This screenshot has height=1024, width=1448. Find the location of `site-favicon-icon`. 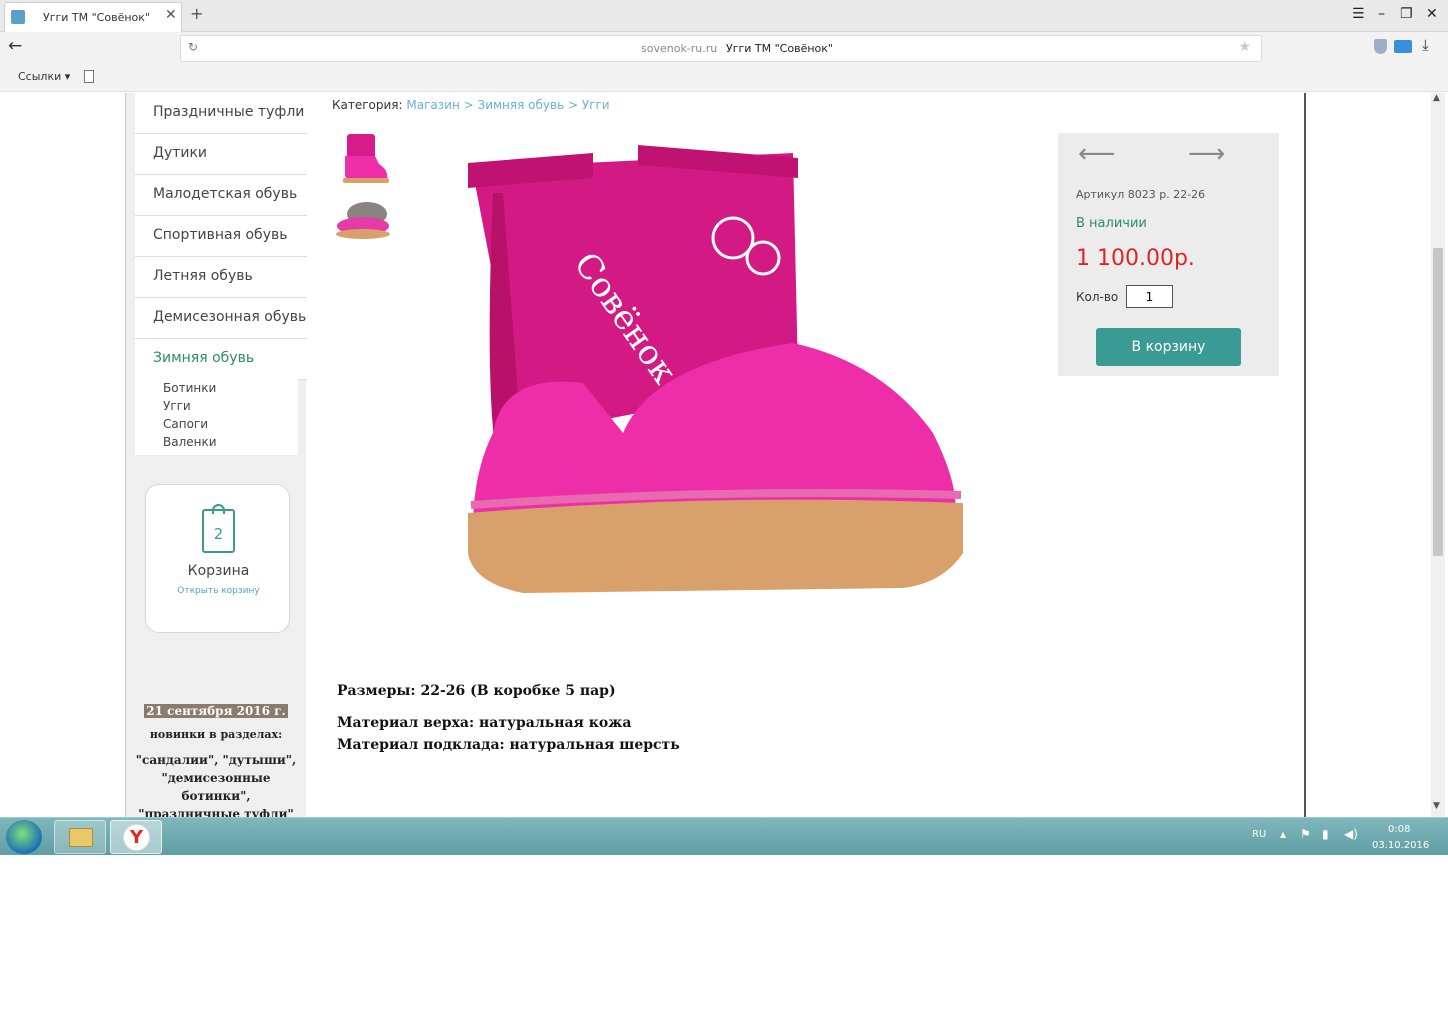

site-favicon-icon is located at coordinates (18, 17).